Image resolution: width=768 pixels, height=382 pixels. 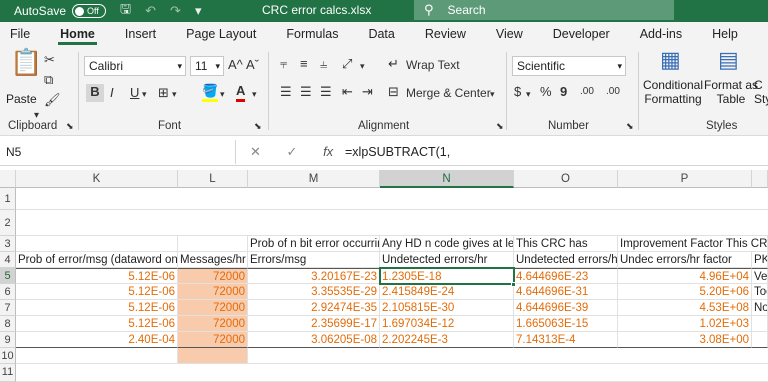 I want to click on cell-o4: Undetected errors/hr, so click(x=566, y=260).